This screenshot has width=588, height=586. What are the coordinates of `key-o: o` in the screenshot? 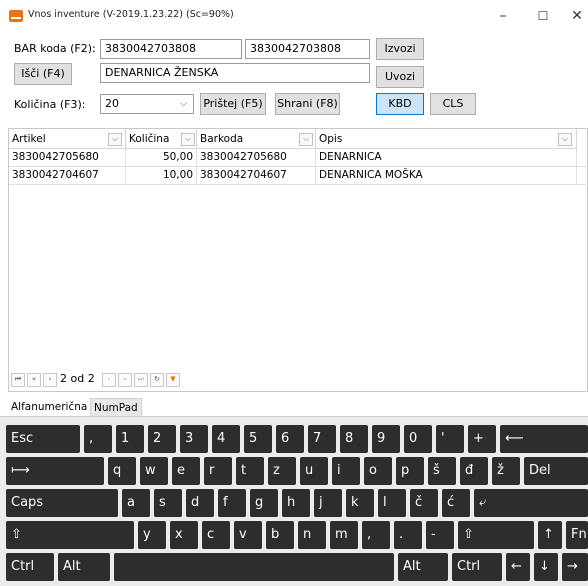 It's located at (378, 471).